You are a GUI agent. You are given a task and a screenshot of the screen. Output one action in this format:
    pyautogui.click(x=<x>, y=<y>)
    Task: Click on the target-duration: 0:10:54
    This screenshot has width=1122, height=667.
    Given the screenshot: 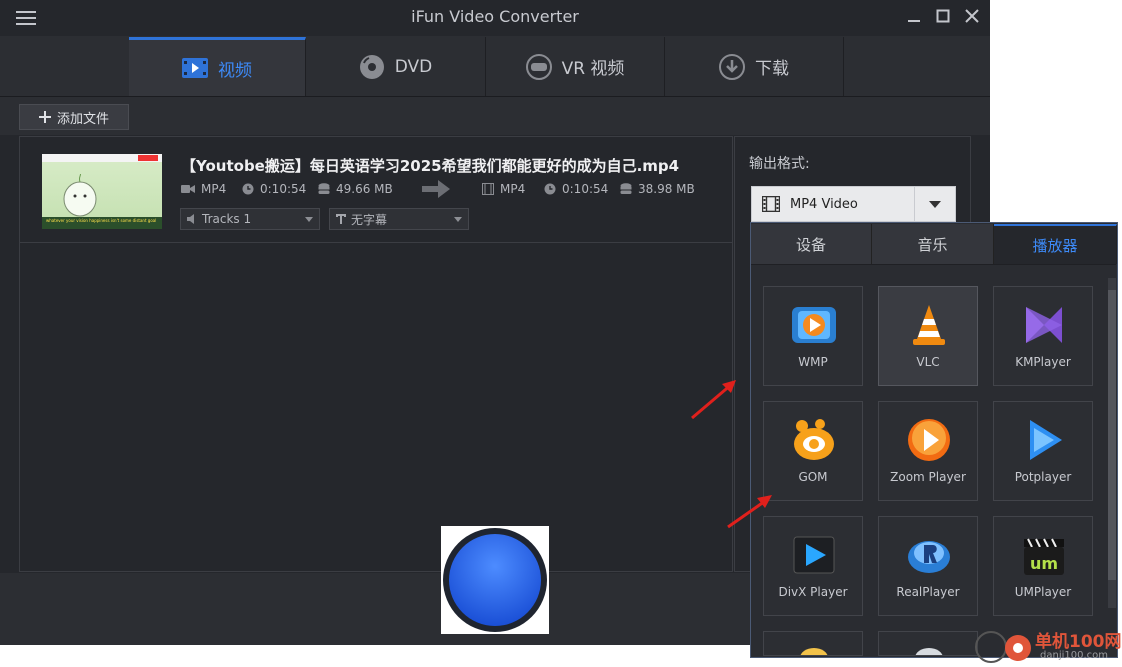 What is the action you would take?
    pyautogui.click(x=576, y=189)
    